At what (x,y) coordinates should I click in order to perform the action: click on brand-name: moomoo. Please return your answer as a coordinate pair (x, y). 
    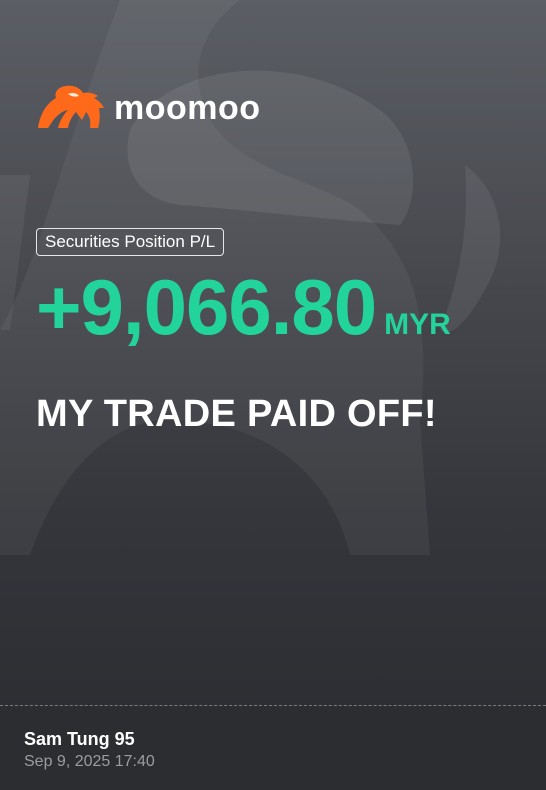
    Looking at the image, I should click on (187, 108).